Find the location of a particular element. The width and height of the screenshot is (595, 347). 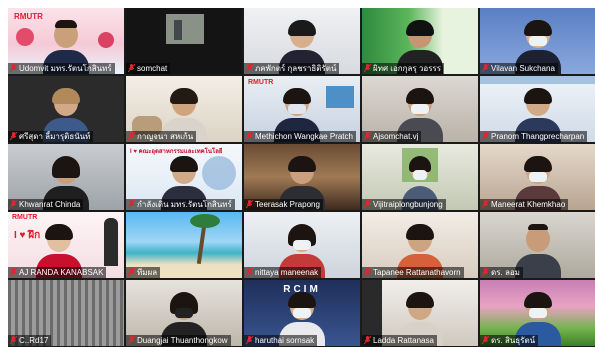

participant-name-label: somchat is located at coordinates (148, 68).